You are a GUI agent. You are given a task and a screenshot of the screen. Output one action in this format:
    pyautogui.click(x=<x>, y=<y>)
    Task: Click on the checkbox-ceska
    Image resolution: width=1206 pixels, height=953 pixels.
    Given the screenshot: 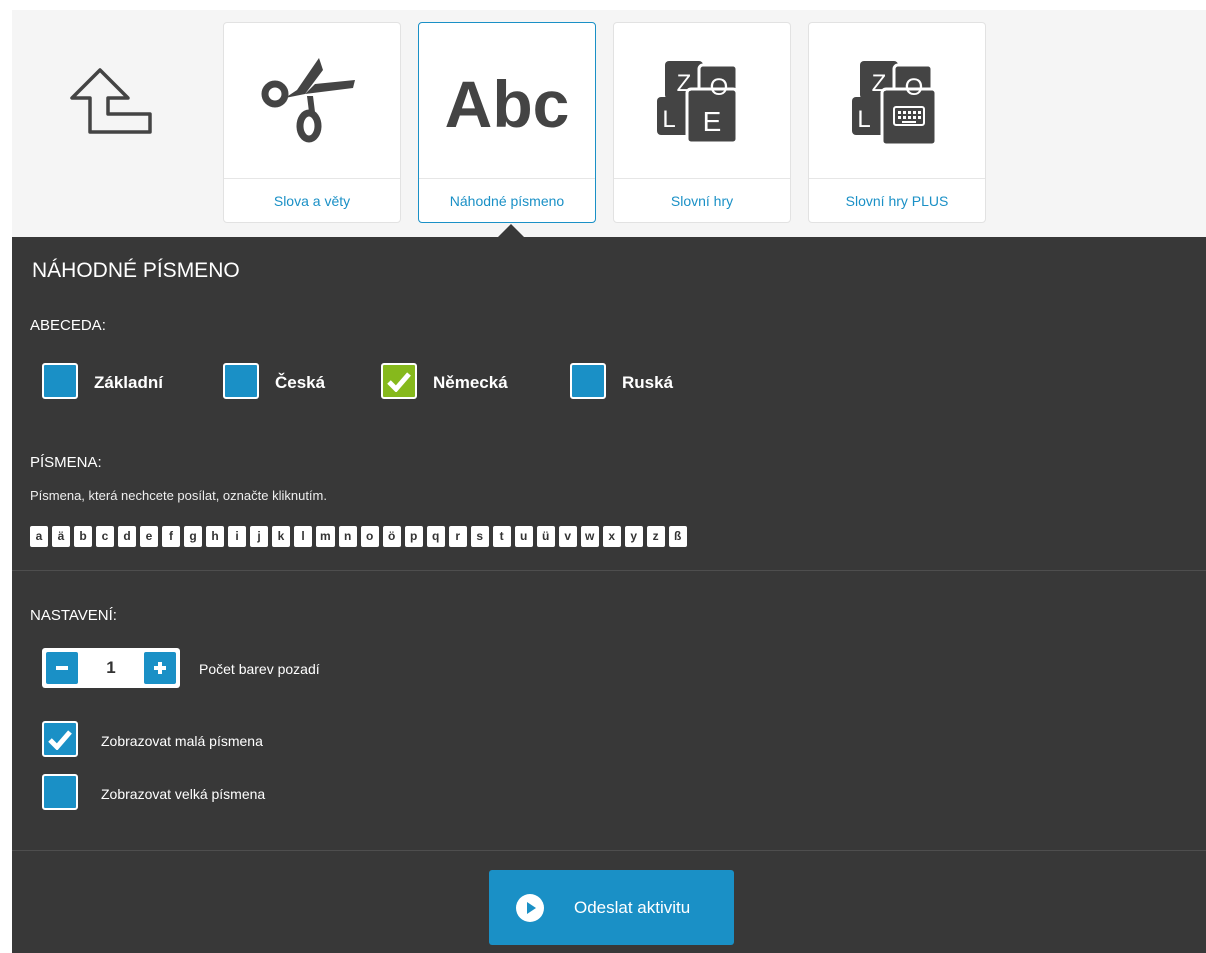 What is the action you would take?
    pyautogui.click(x=241, y=381)
    